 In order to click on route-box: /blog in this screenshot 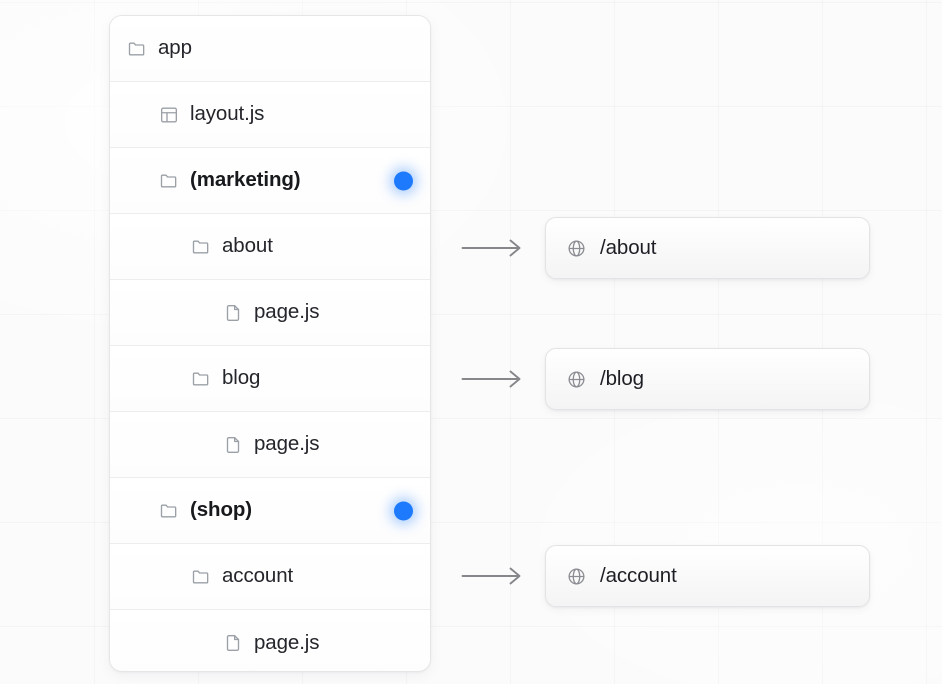, I will do `click(707, 379)`.